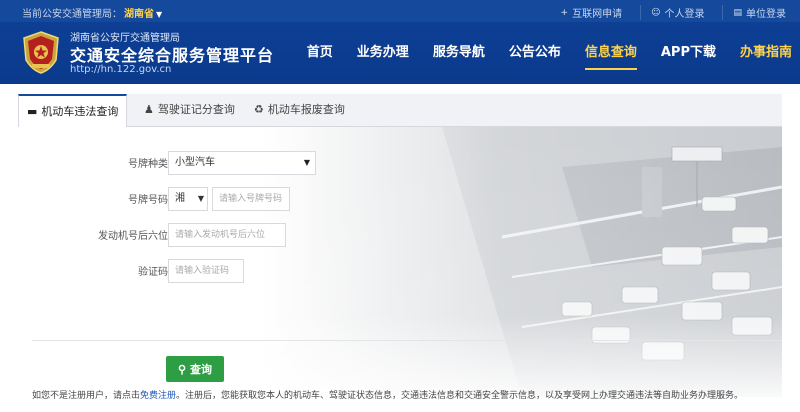 This screenshot has width=800, height=412. What do you see at coordinates (121, 69) in the screenshot?
I see `site-url: http://hn.122.gov.cn` at bounding box center [121, 69].